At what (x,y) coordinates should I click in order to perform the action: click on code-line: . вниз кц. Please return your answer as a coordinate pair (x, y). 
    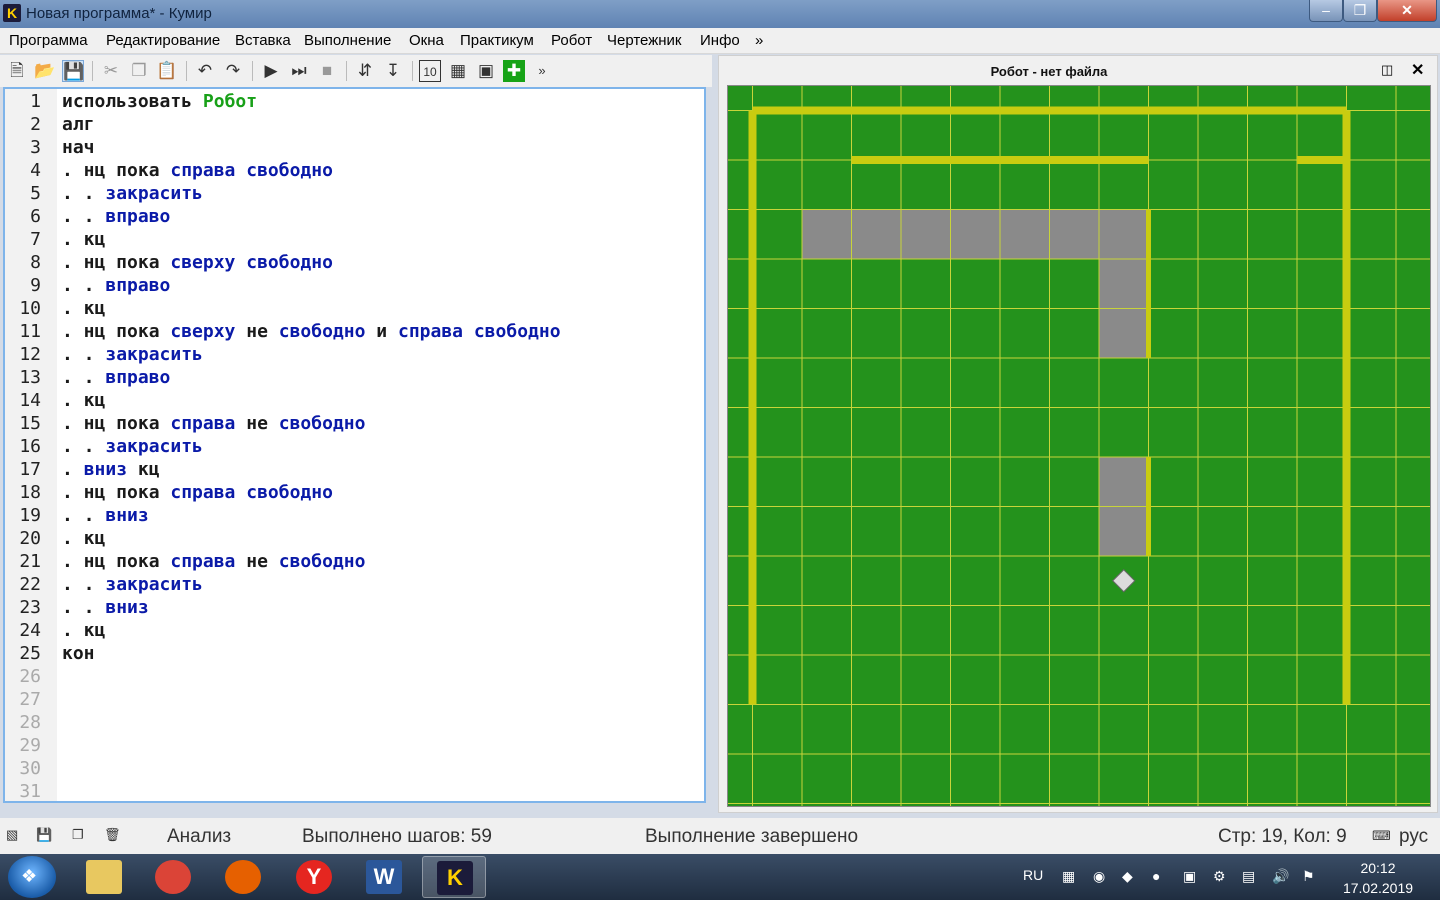
    Looking at the image, I should click on (111, 469).